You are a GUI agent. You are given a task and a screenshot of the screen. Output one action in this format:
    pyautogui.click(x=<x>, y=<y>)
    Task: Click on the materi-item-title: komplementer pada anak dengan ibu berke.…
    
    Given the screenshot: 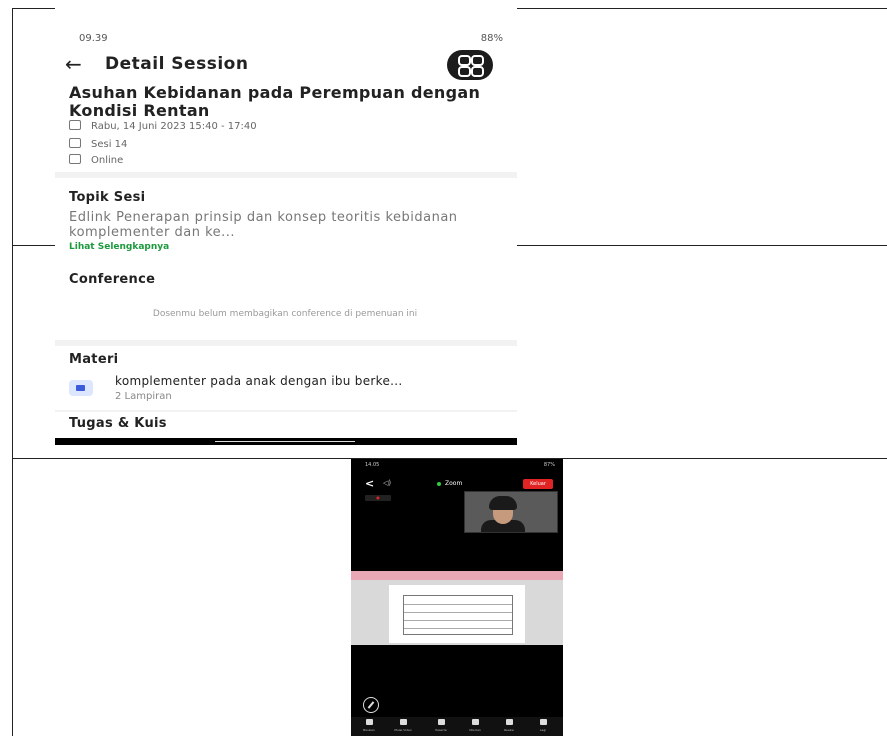 What is the action you would take?
    pyautogui.click(x=259, y=381)
    